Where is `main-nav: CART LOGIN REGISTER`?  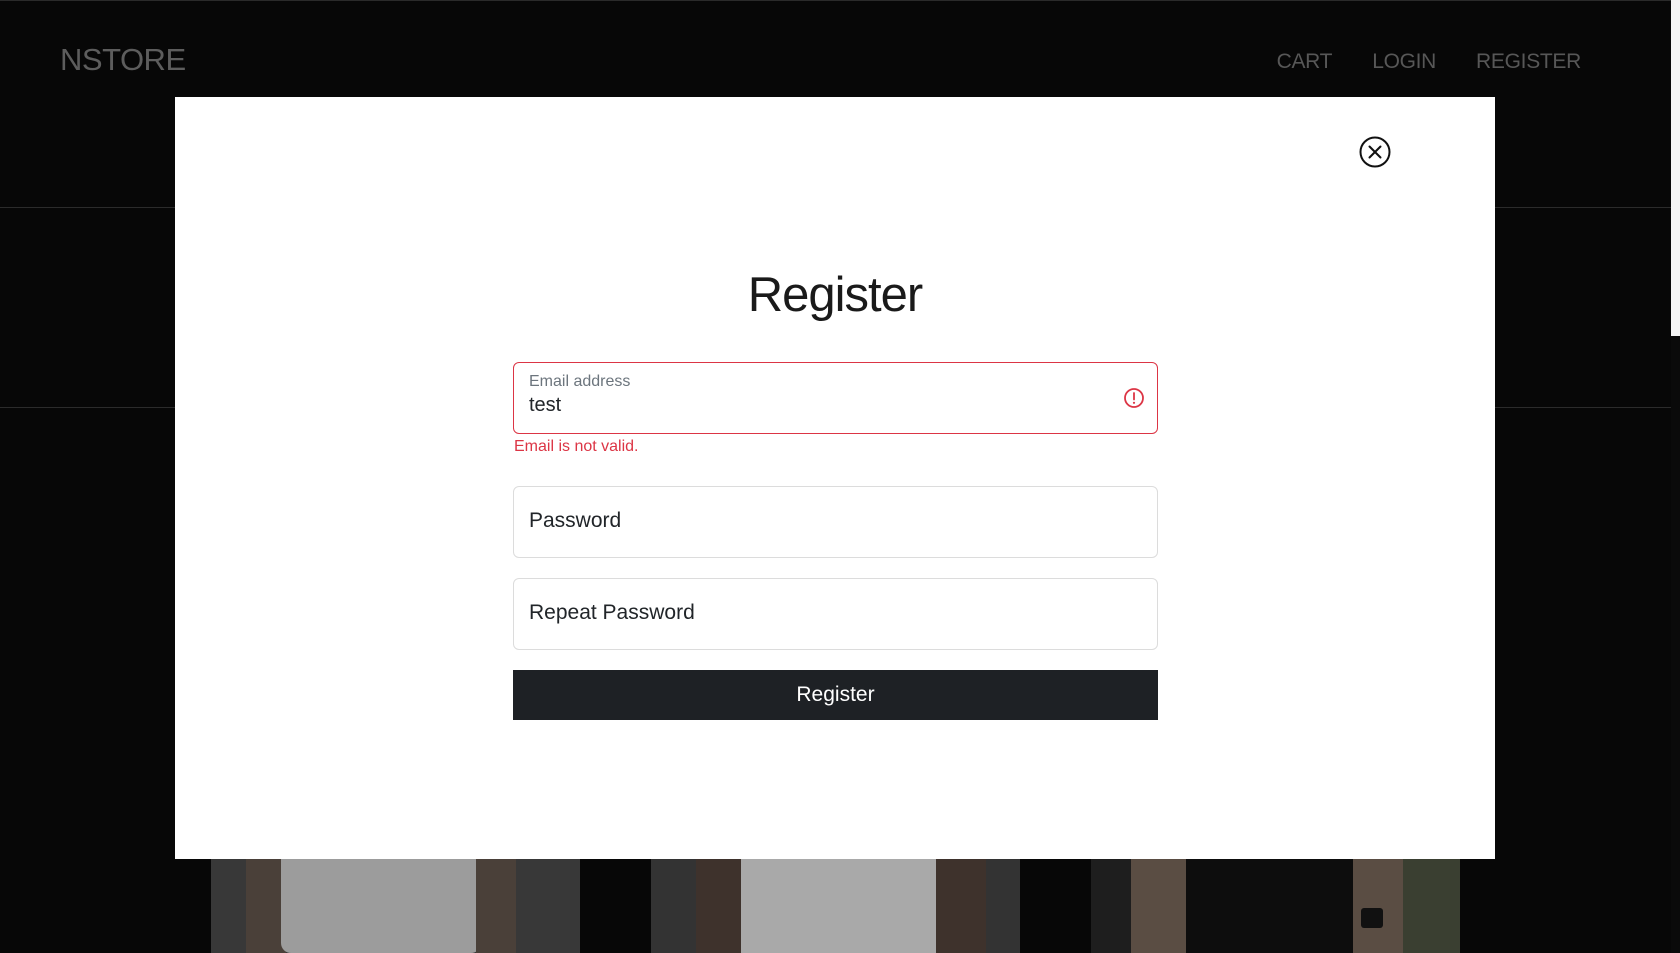
main-nav: CART LOGIN REGISTER is located at coordinates (1429, 62).